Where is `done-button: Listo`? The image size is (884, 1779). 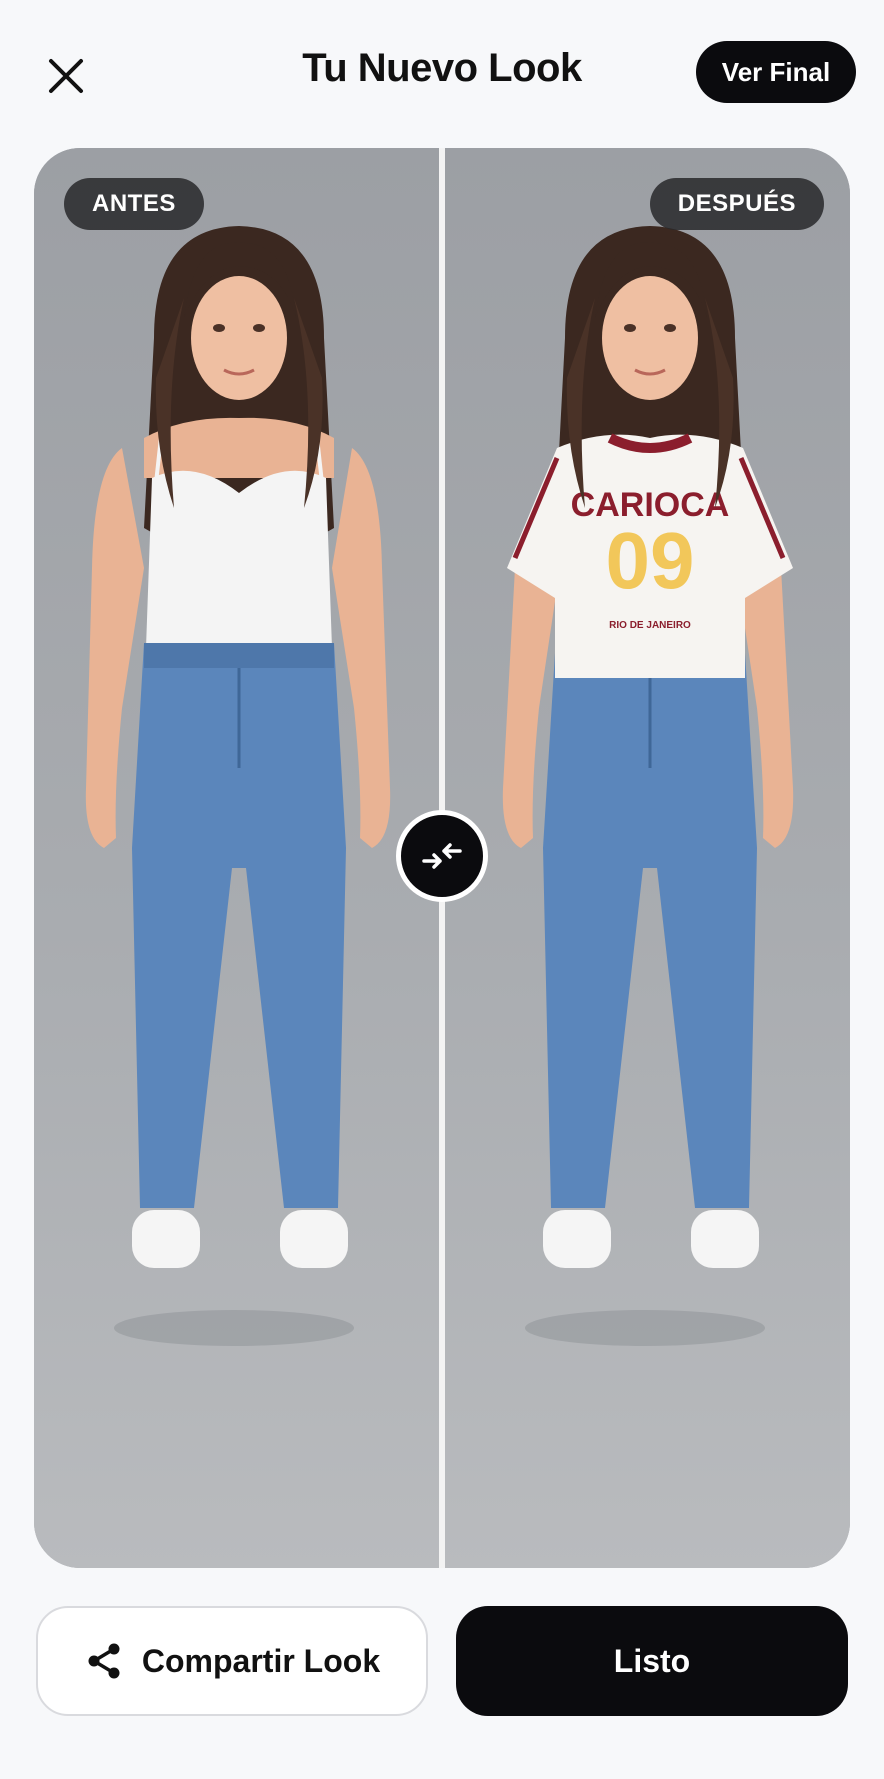
done-button: Listo is located at coordinates (652, 1661).